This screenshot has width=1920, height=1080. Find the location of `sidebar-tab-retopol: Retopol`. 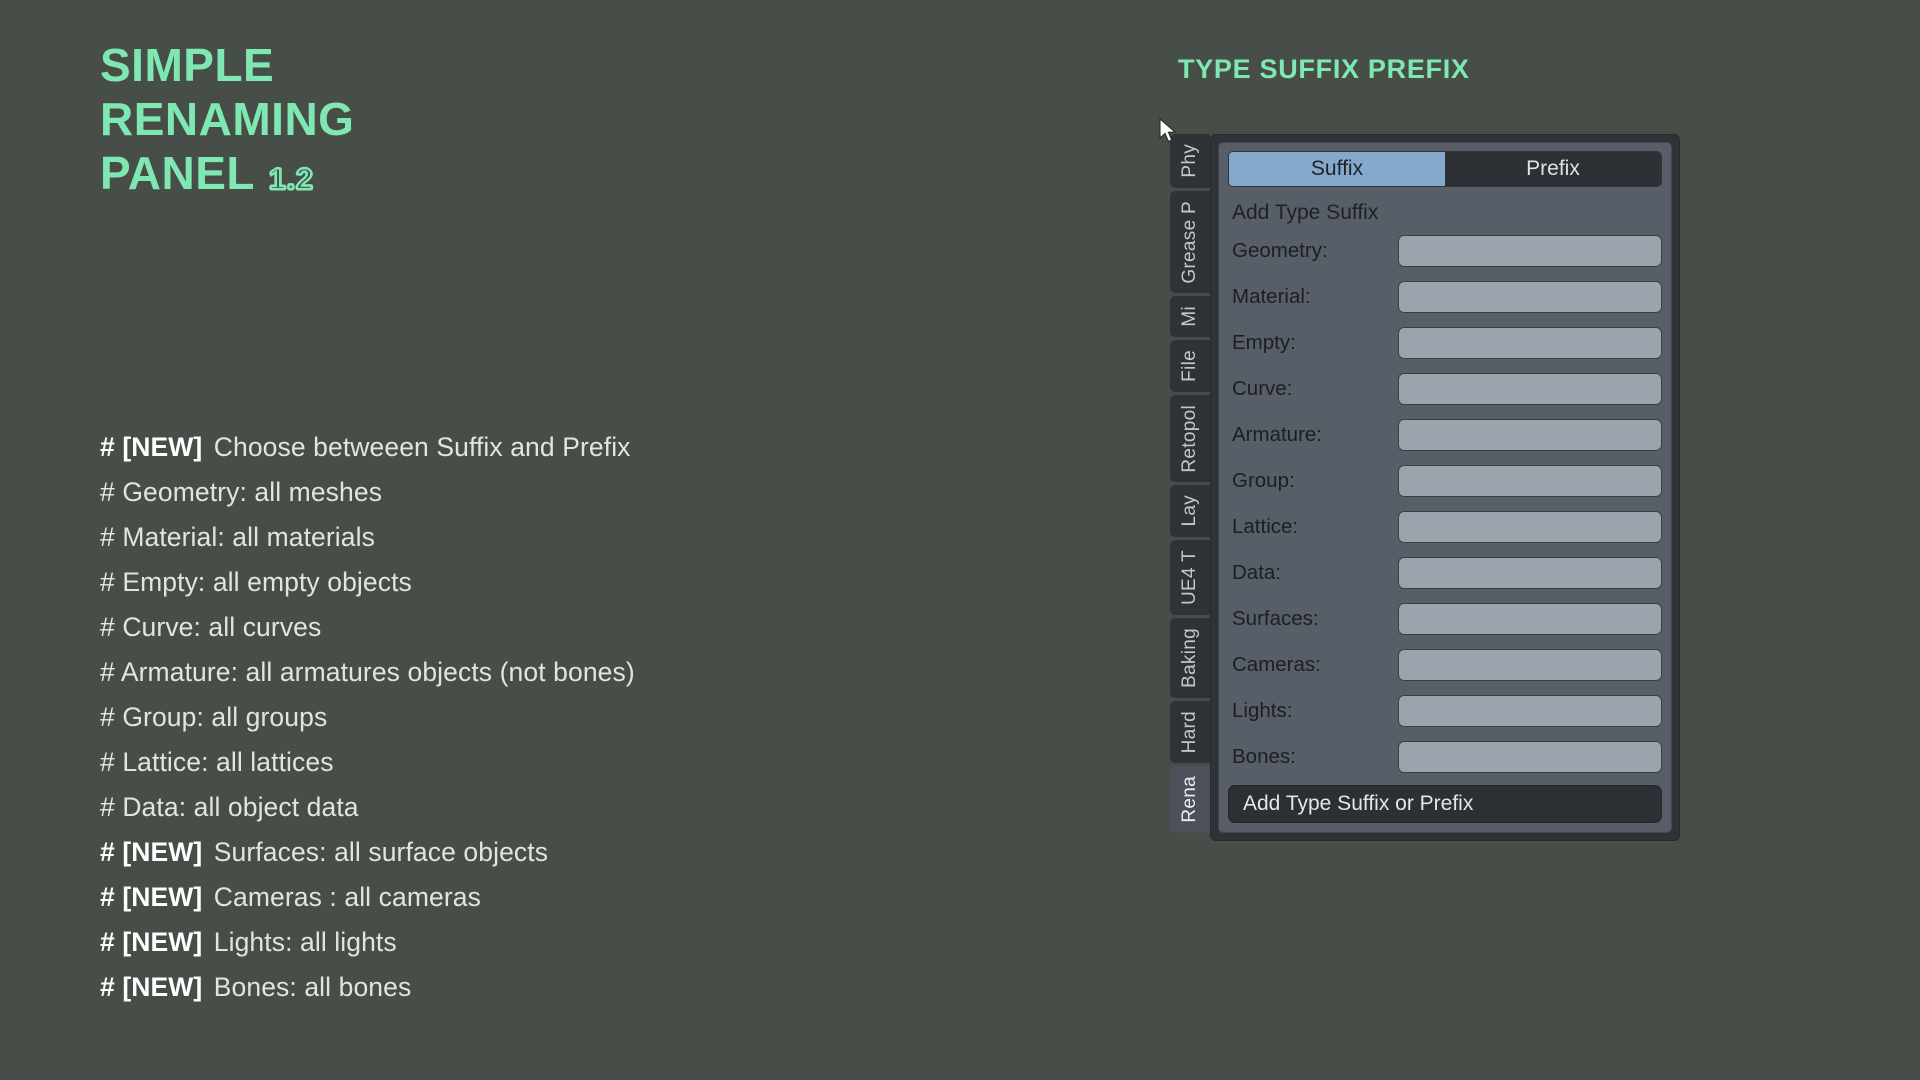

sidebar-tab-retopol: Retopol is located at coordinates (1190, 438).